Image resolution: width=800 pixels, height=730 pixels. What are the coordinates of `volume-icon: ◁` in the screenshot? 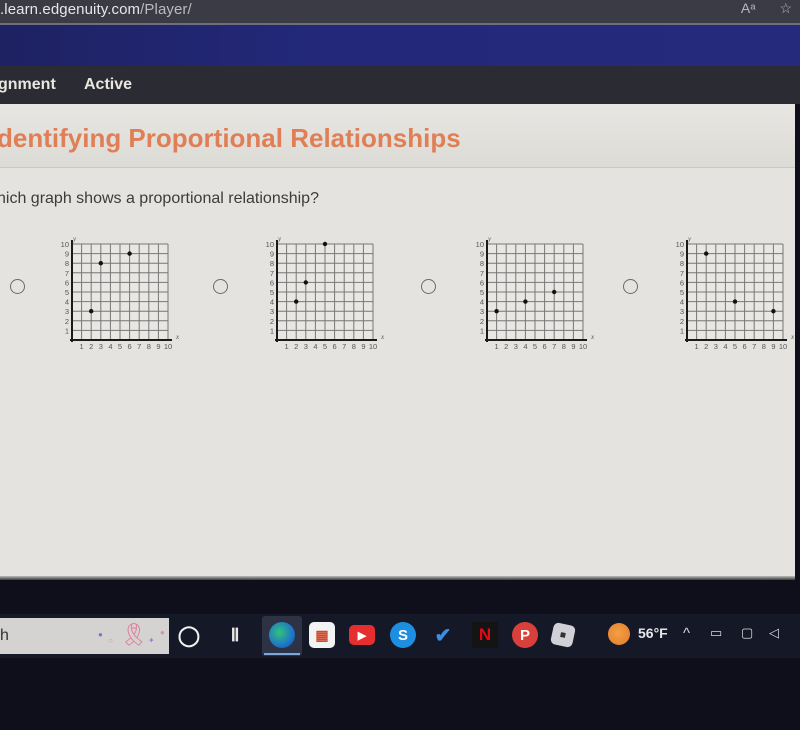 It's located at (774, 633).